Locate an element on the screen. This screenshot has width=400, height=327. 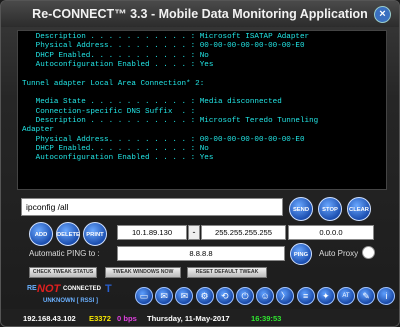
status-date: Thursday, 11-May-2017 is located at coordinates (188, 318).